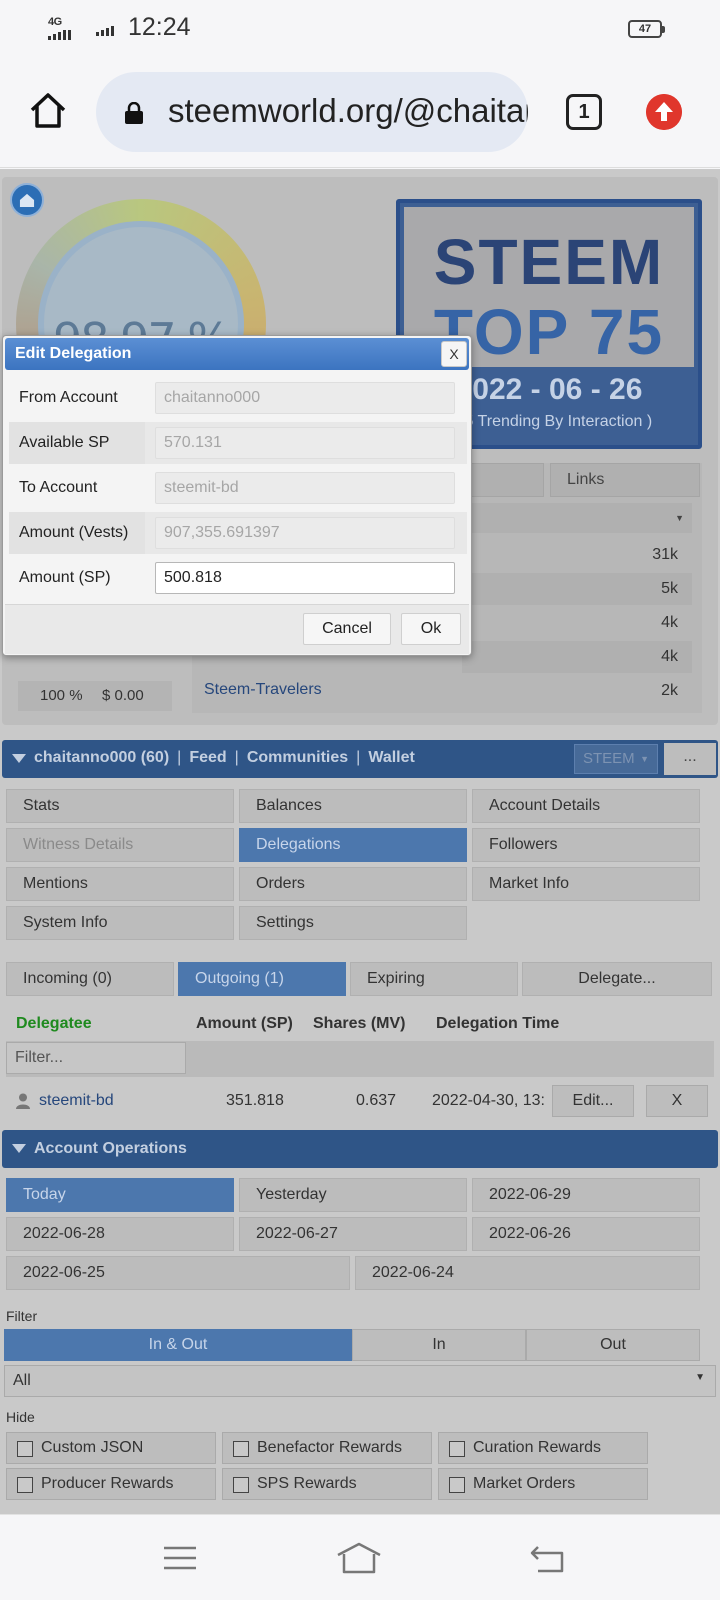 This screenshot has width=720, height=1600. What do you see at coordinates (327, 1484) in the screenshot?
I see `hide-sps-rewards-checkbox: SPS Rewards` at bounding box center [327, 1484].